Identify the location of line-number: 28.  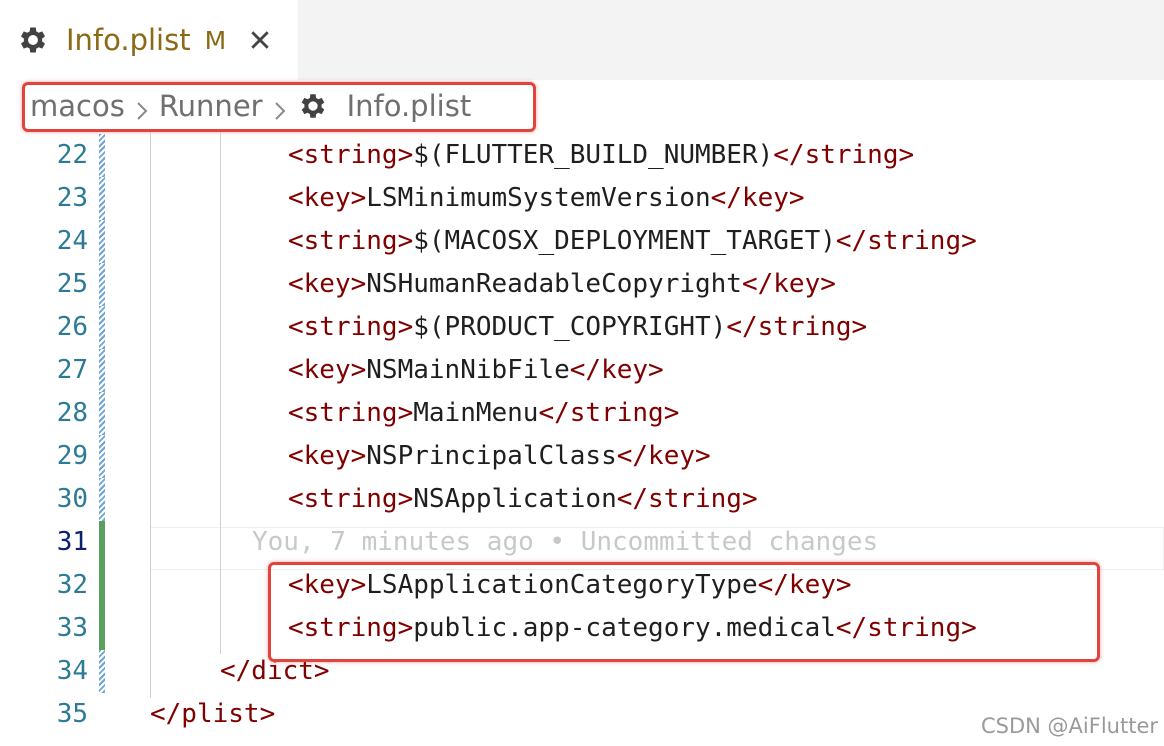
(72, 413).